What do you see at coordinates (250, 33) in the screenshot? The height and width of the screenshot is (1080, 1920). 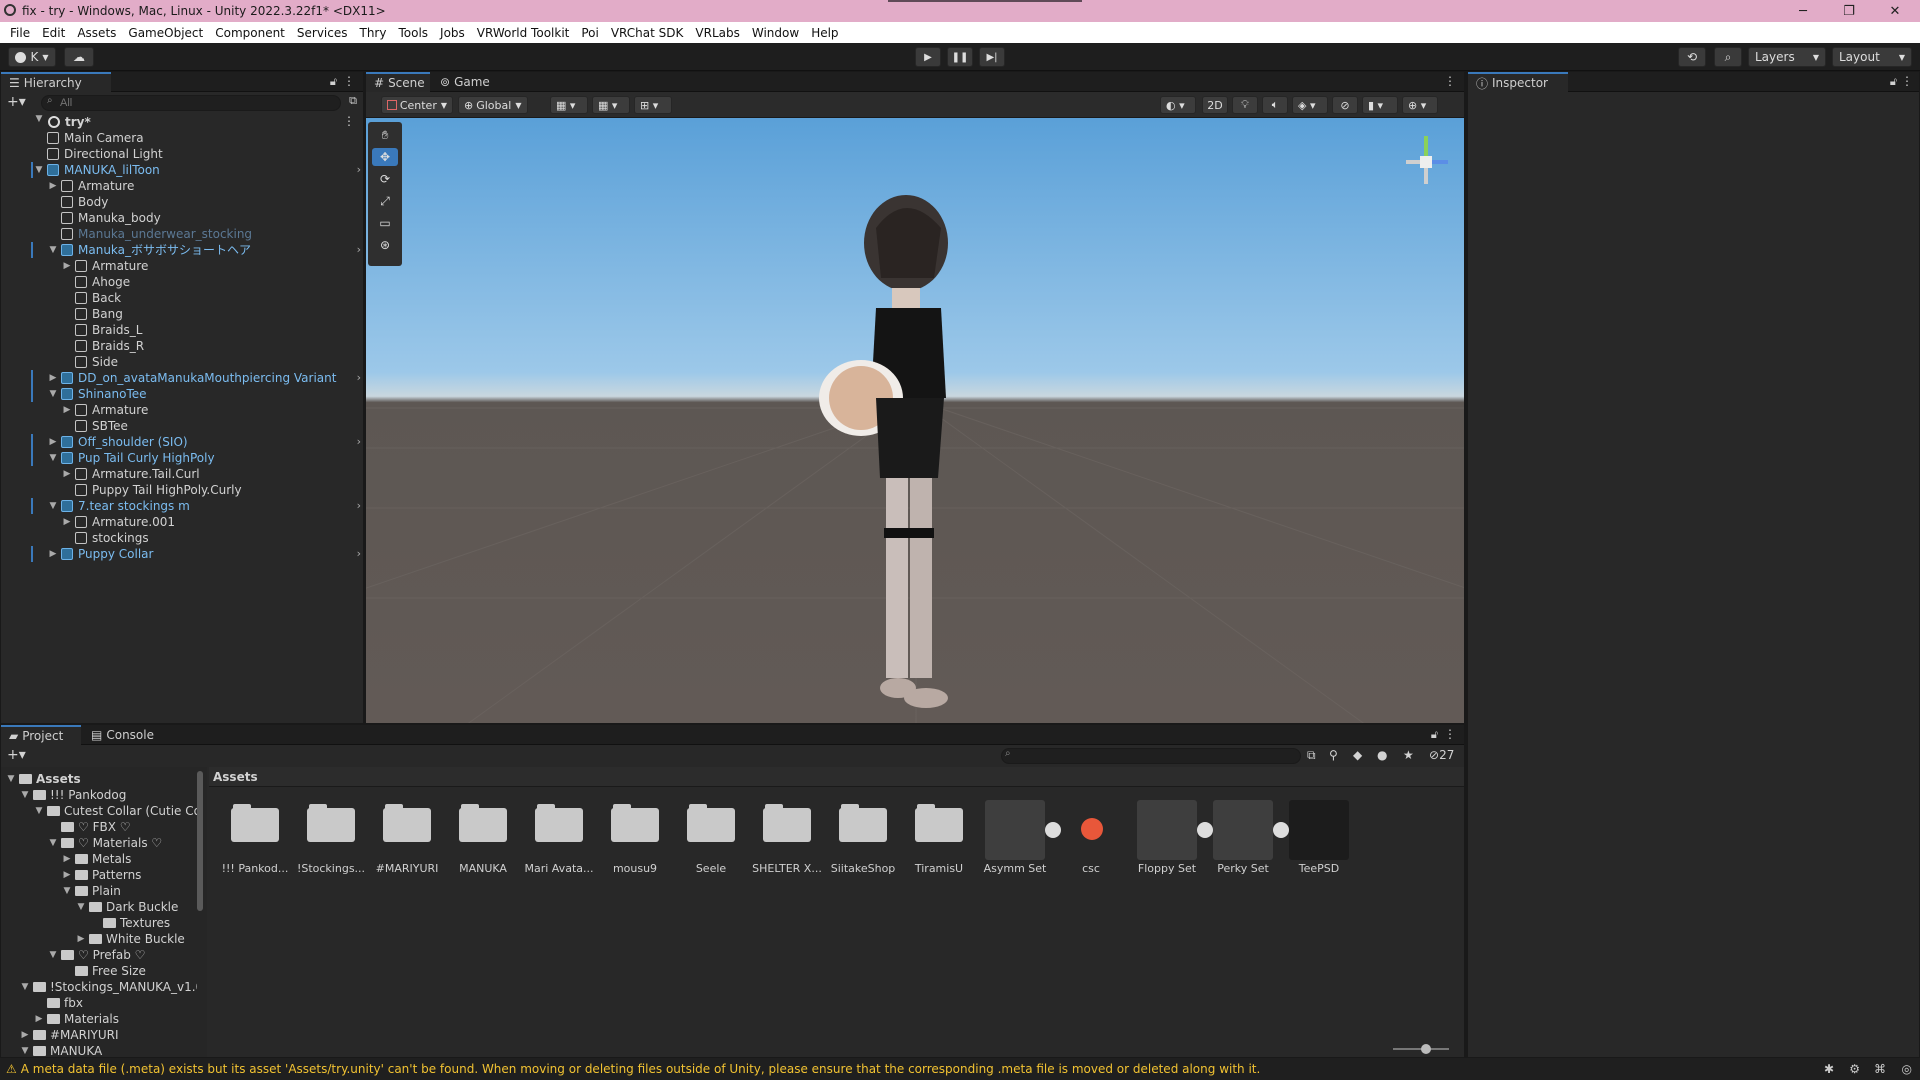 I see `menu-item-component: Component` at bounding box center [250, 33].